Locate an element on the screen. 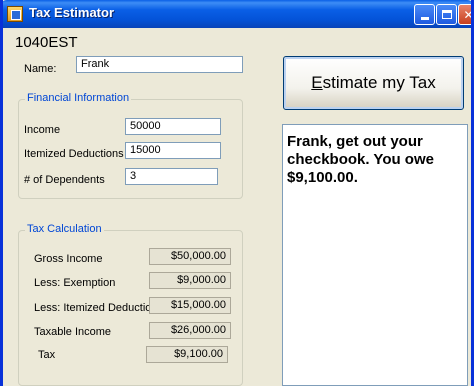  close-button: ✕ is located at coordinates (466, 14).